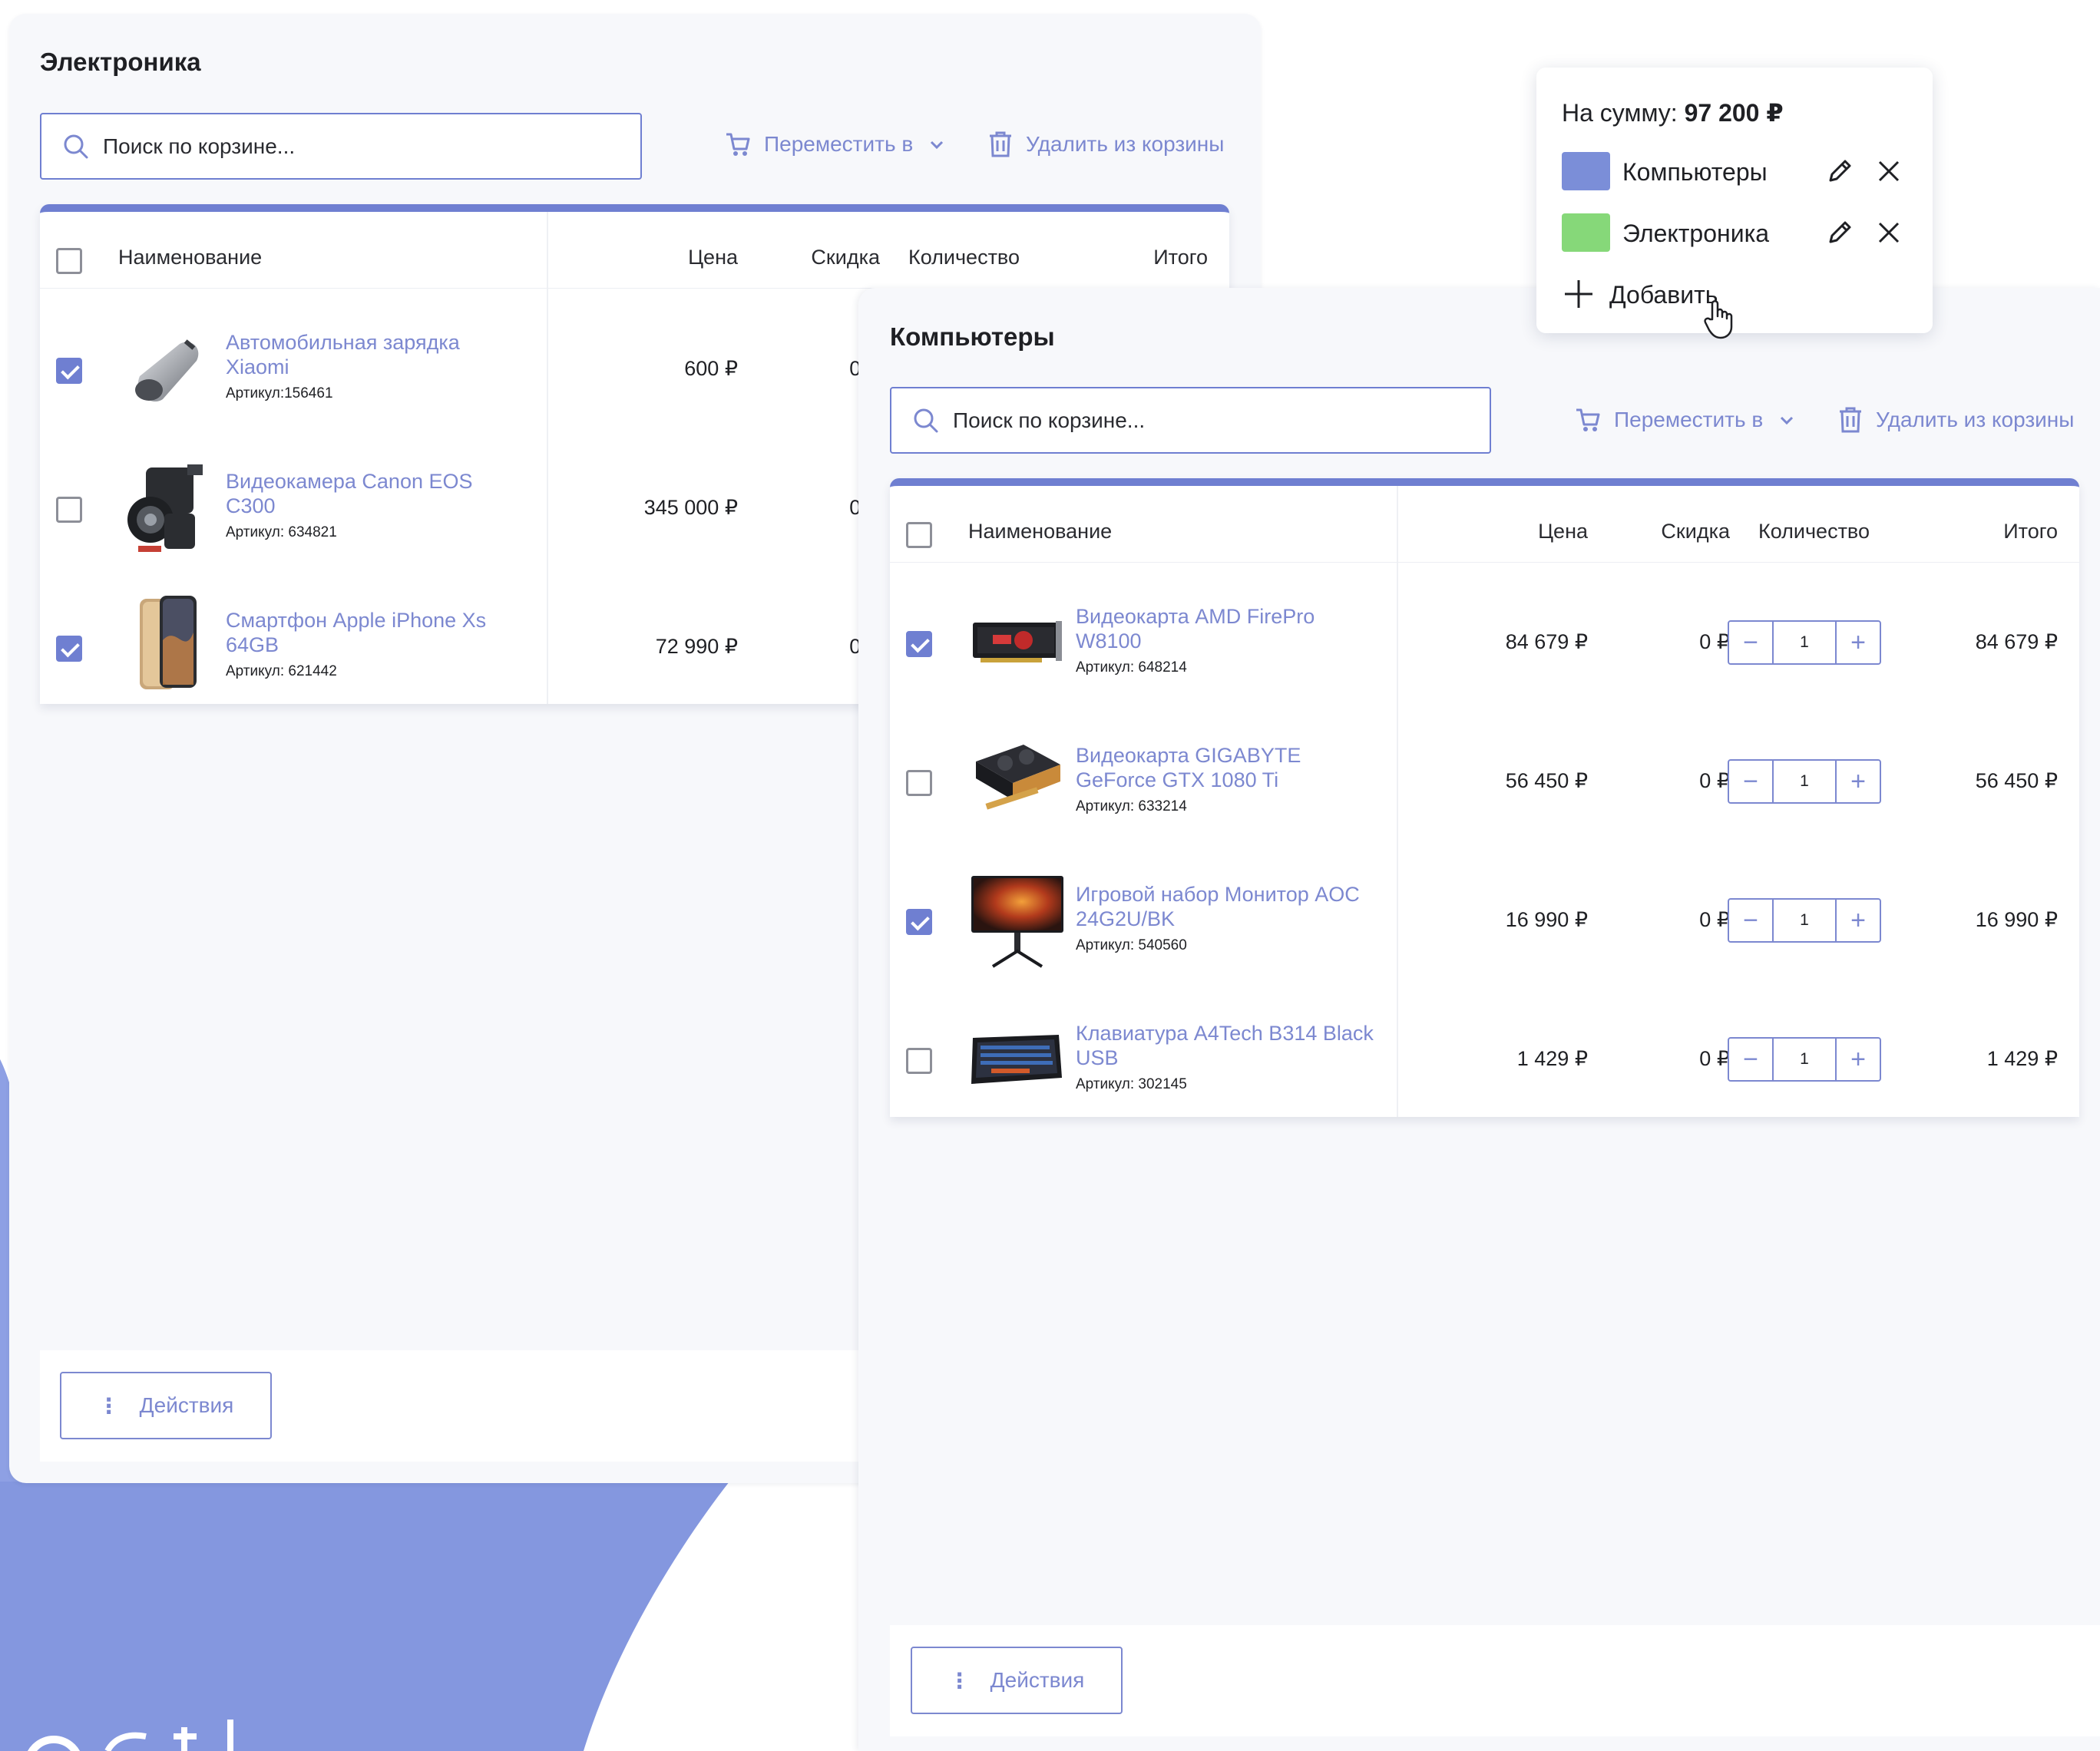  I want to click on product-price: 16 990 ₽, so click(1547, 919).